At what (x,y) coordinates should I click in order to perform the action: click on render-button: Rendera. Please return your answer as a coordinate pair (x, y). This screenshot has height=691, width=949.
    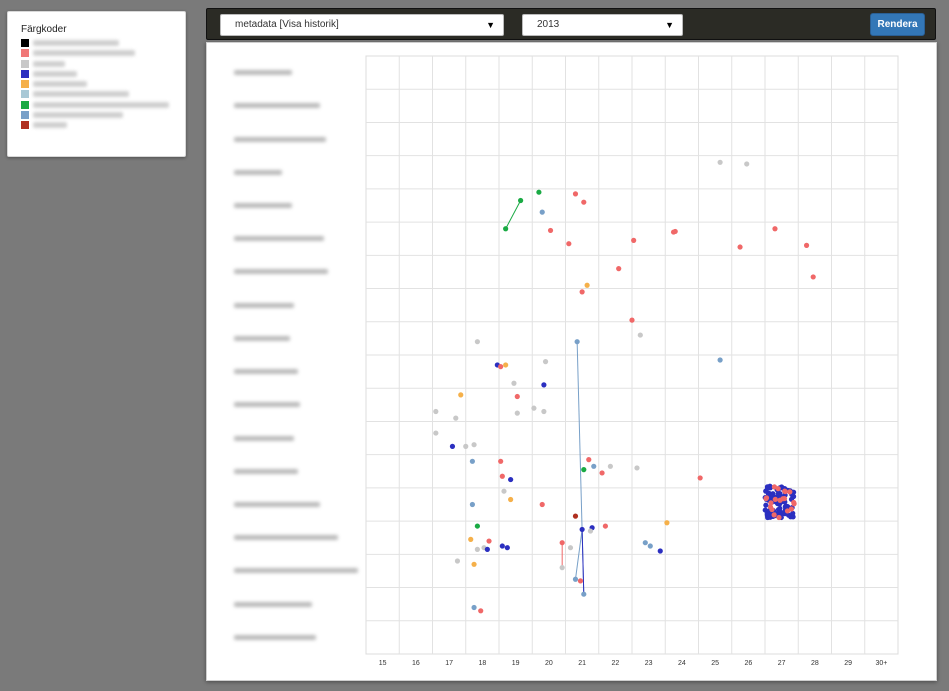
    Looking at the image, I should click on (897, 24).